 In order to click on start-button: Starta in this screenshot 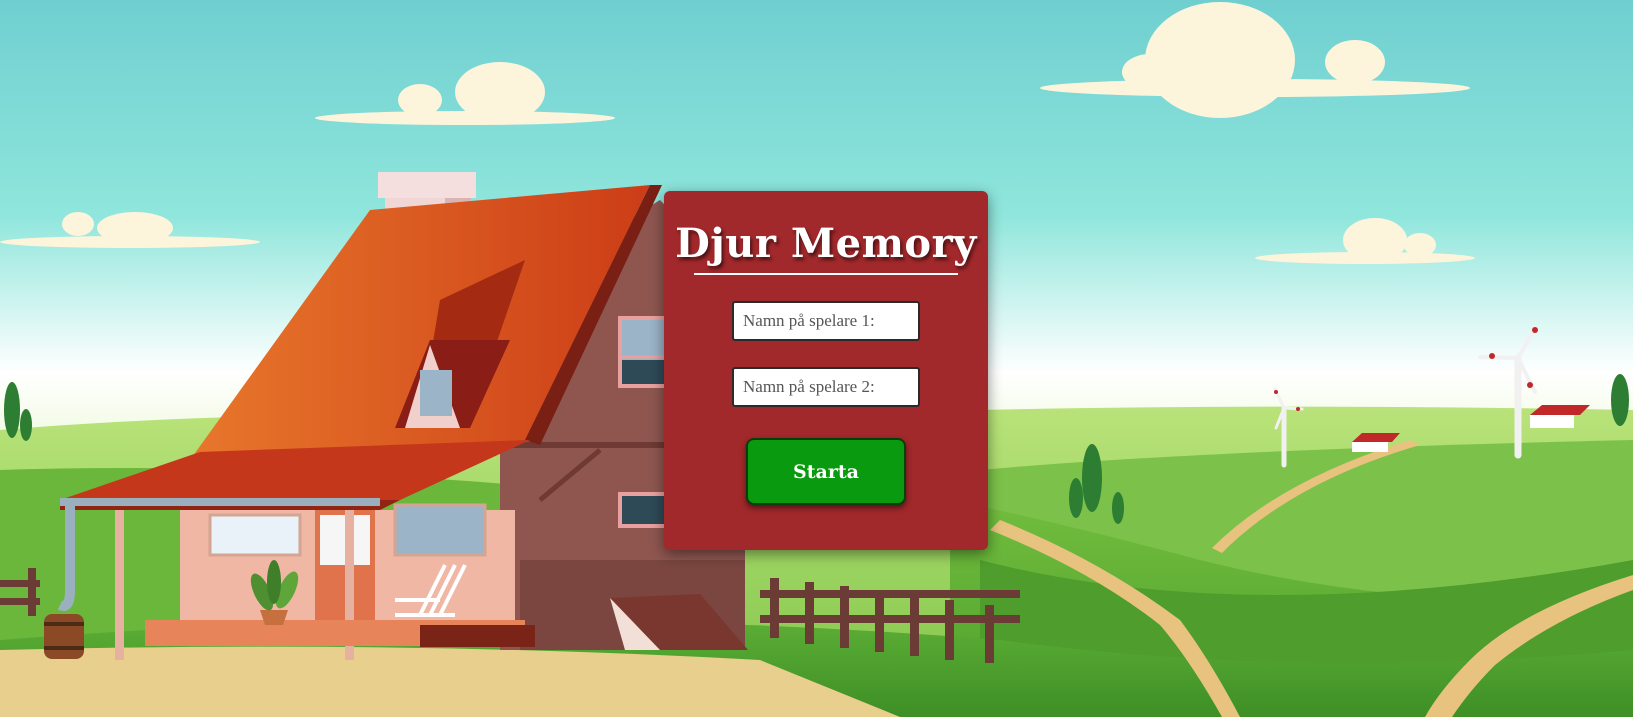, I will do `click(826, 471)`.